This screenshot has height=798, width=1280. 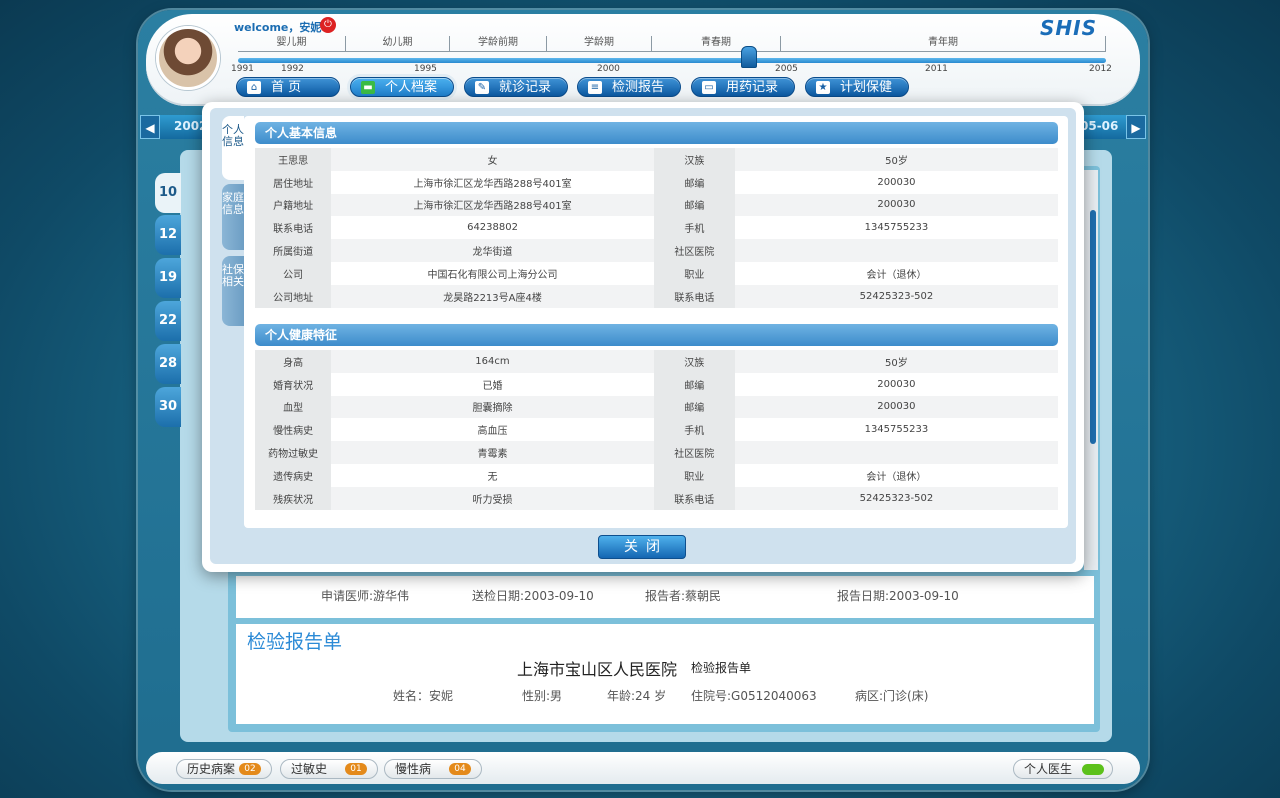 I want to click on nav-home: ⌂ 首 页, so click(x=288, y=87).